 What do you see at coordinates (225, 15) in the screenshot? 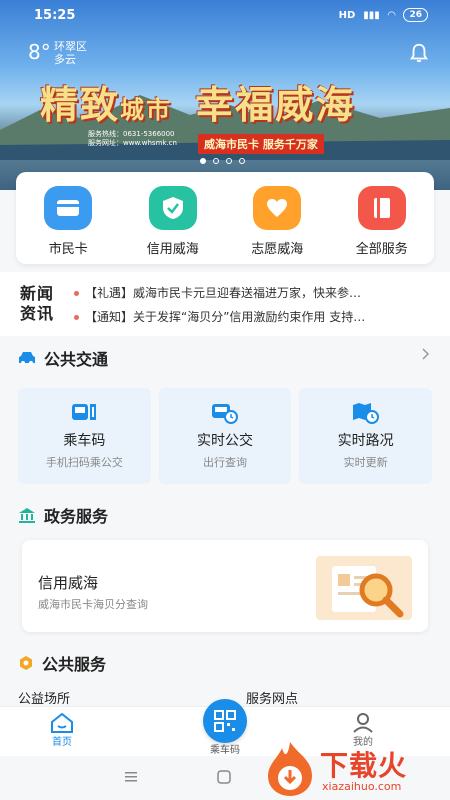
I see `status-bar: 15:25 HD ▮▮▮ ◠ 26` at bounding box center [225, 15].